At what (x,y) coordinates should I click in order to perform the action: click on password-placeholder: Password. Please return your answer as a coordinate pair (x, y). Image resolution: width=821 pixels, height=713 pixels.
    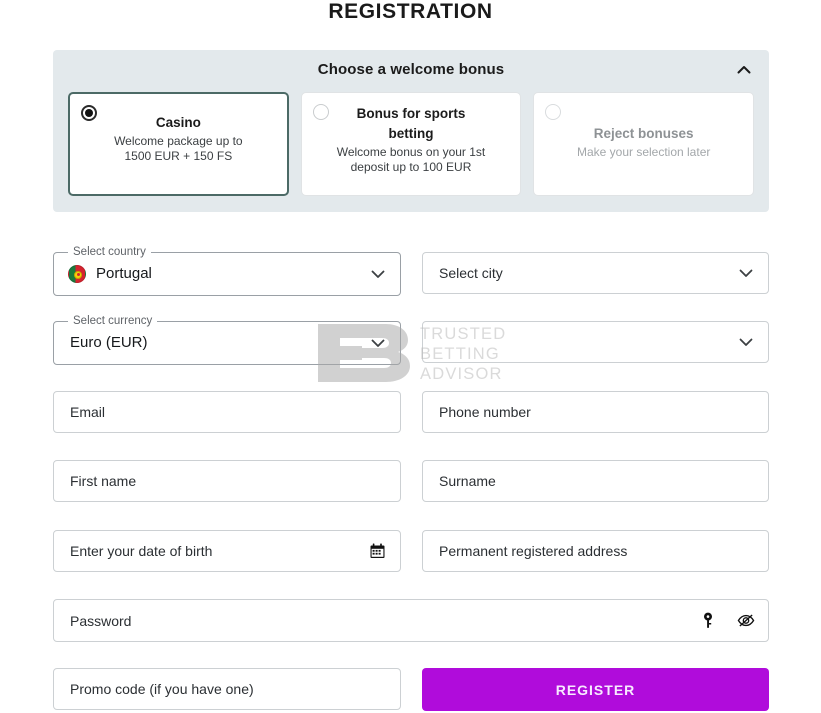
    Looking at the image, I should click on (101, 620).